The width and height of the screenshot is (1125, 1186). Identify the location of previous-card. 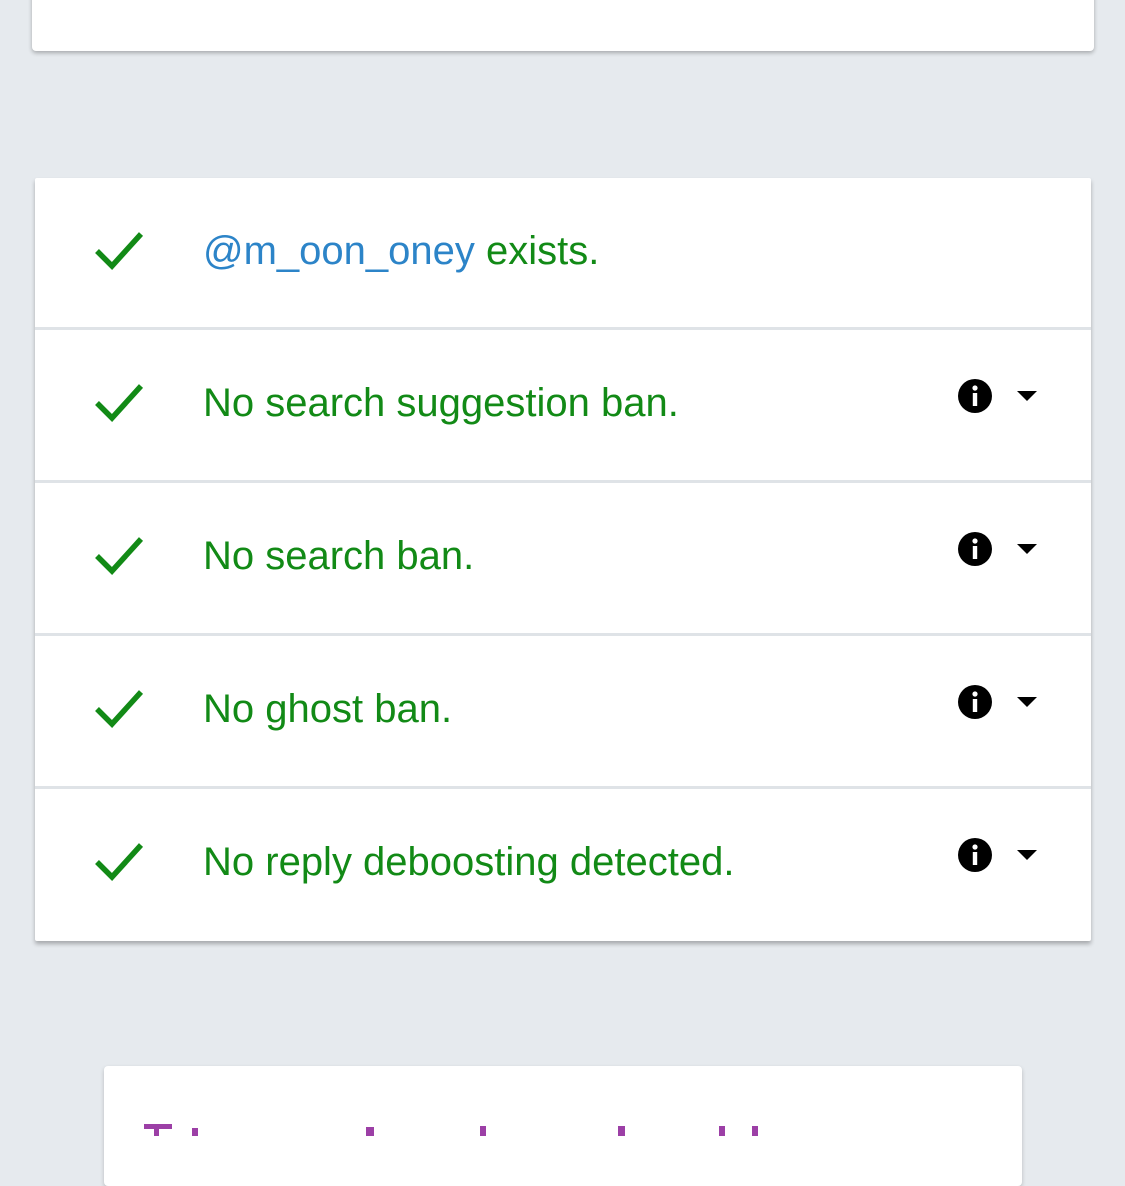
(563, 25).